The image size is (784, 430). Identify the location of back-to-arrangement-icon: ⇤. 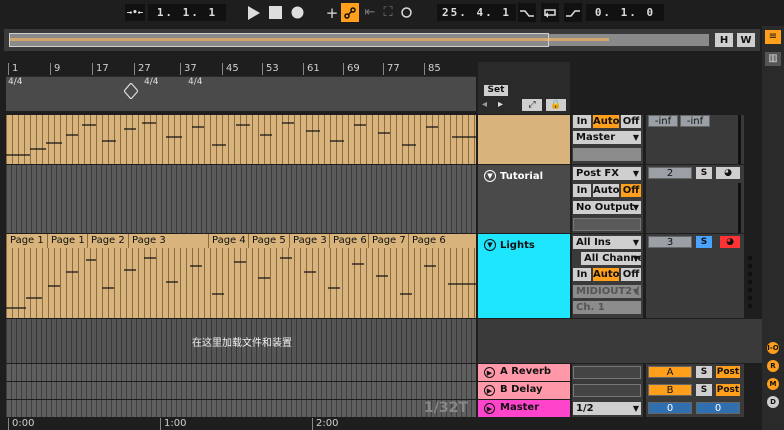
(370, 12).